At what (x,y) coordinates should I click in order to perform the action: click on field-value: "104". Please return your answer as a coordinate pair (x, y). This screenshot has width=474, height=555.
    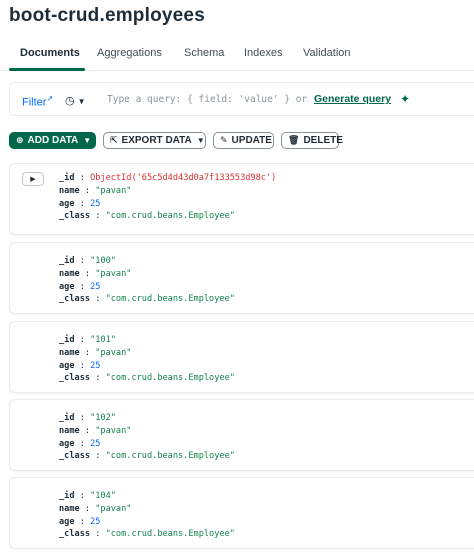
    Looking at the image, I should click on (103, 496).